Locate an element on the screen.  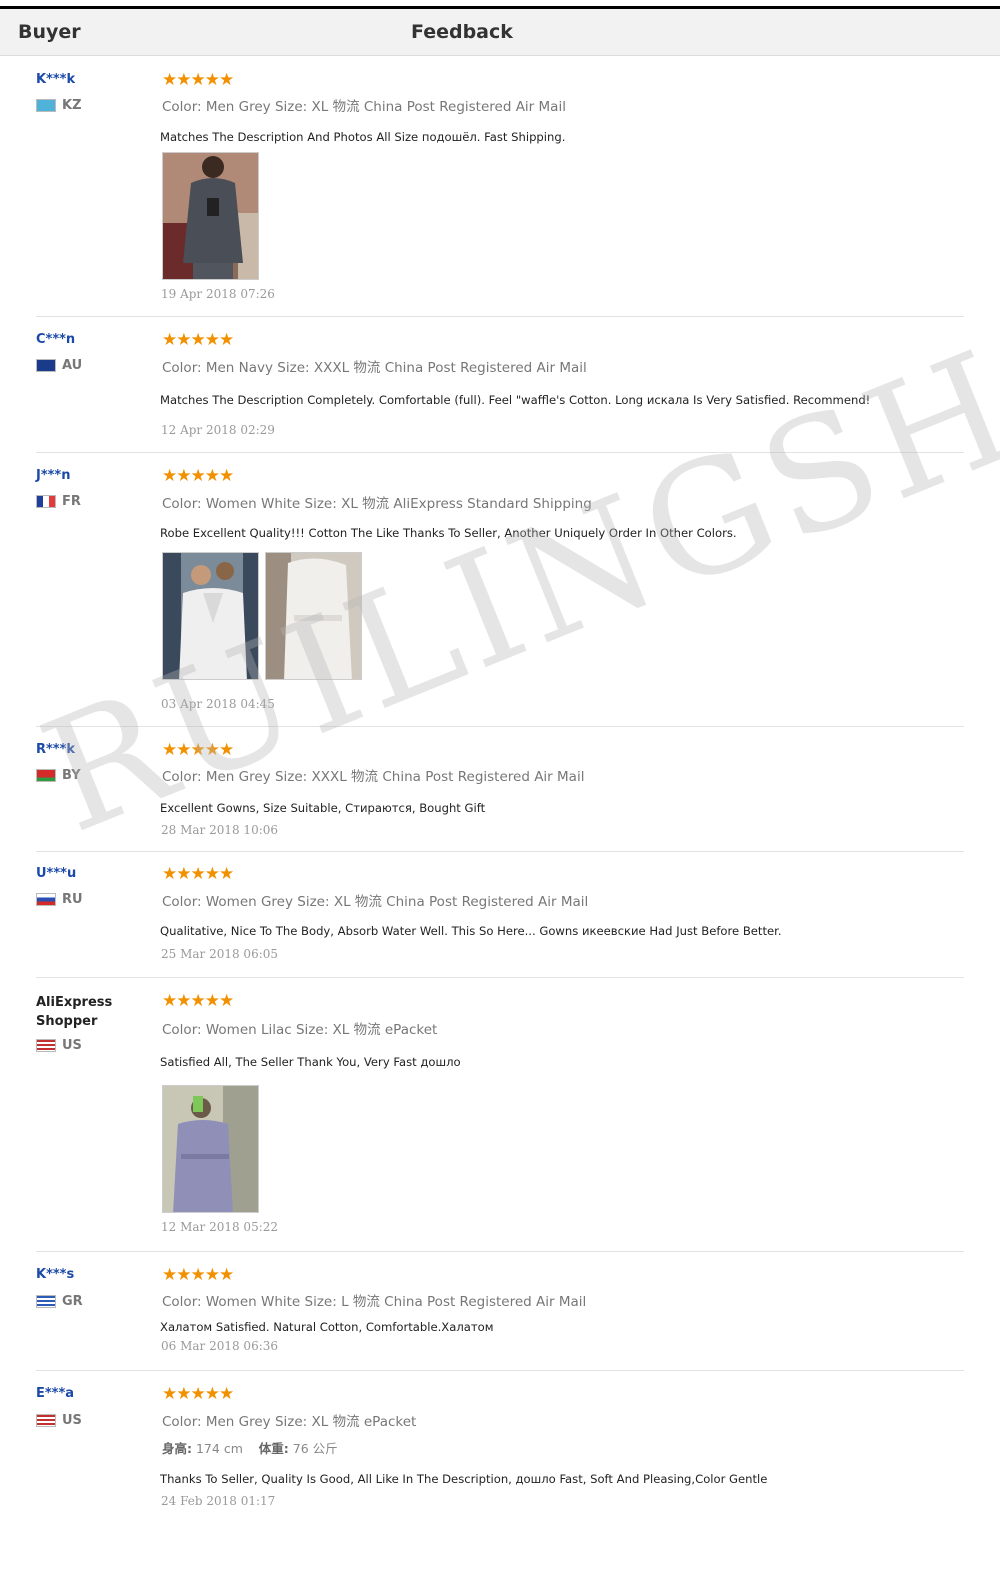
table-header: Buyer Feedback is located at coordinates (500, 32).